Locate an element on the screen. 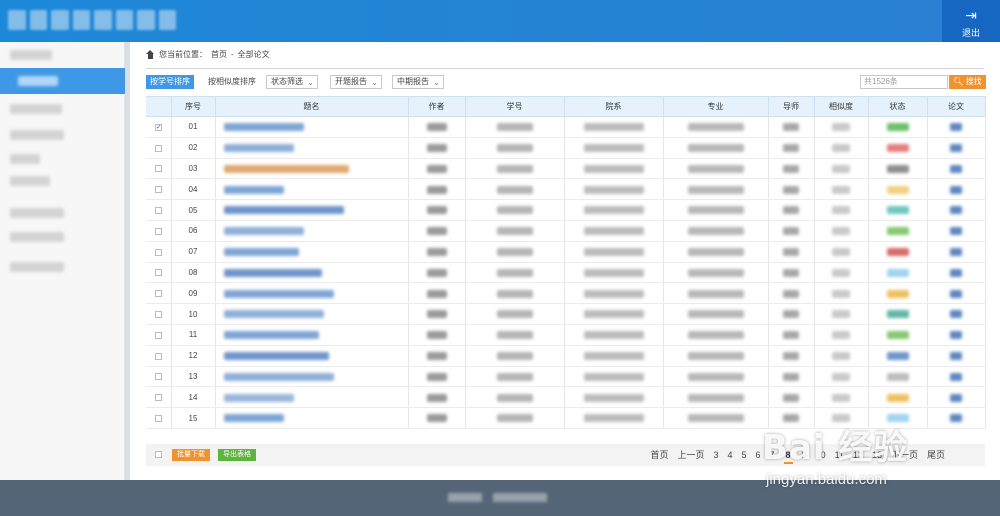 Image resolution: width=1000 pixels, height=516 pixels. column-header: 专业 is located at coordinates (716, 106).